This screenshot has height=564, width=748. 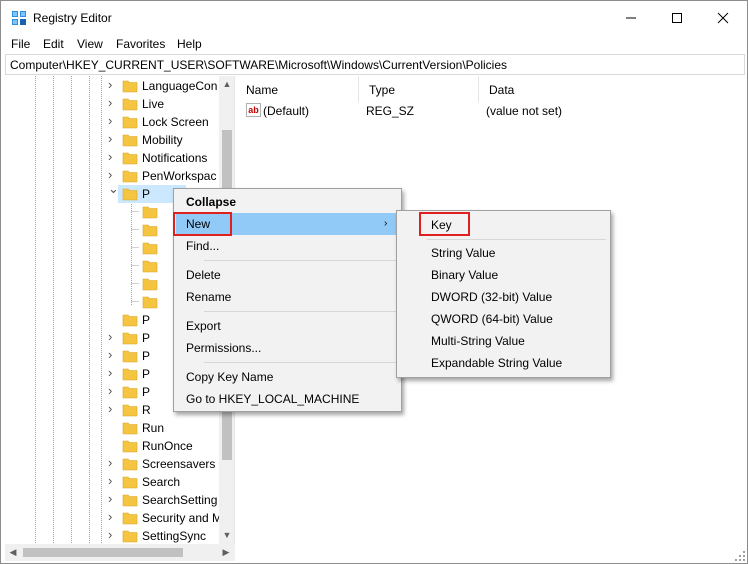 I want to click on tree-item: › Mobility, so click(x=119, y=140).